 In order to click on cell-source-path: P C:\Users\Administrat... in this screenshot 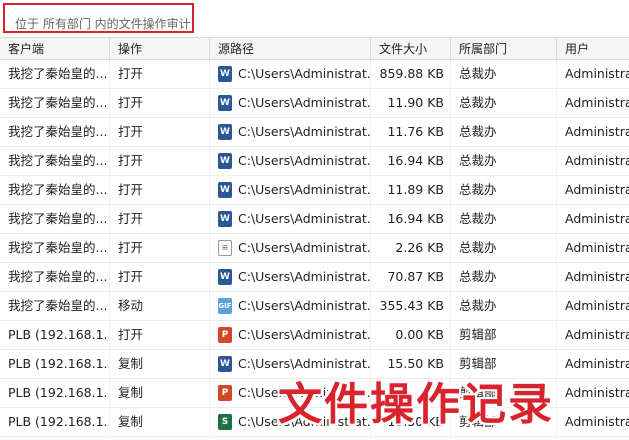, I will do `click(290, 335)`.